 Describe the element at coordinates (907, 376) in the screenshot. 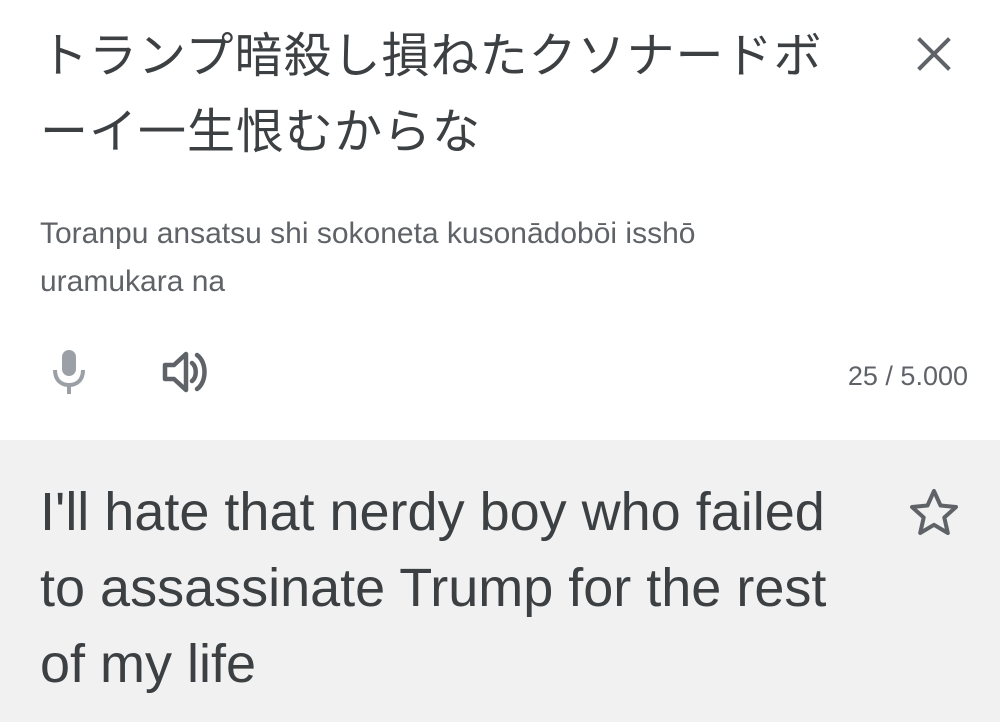

I see `character-count: 25 / 5.000` at that location.